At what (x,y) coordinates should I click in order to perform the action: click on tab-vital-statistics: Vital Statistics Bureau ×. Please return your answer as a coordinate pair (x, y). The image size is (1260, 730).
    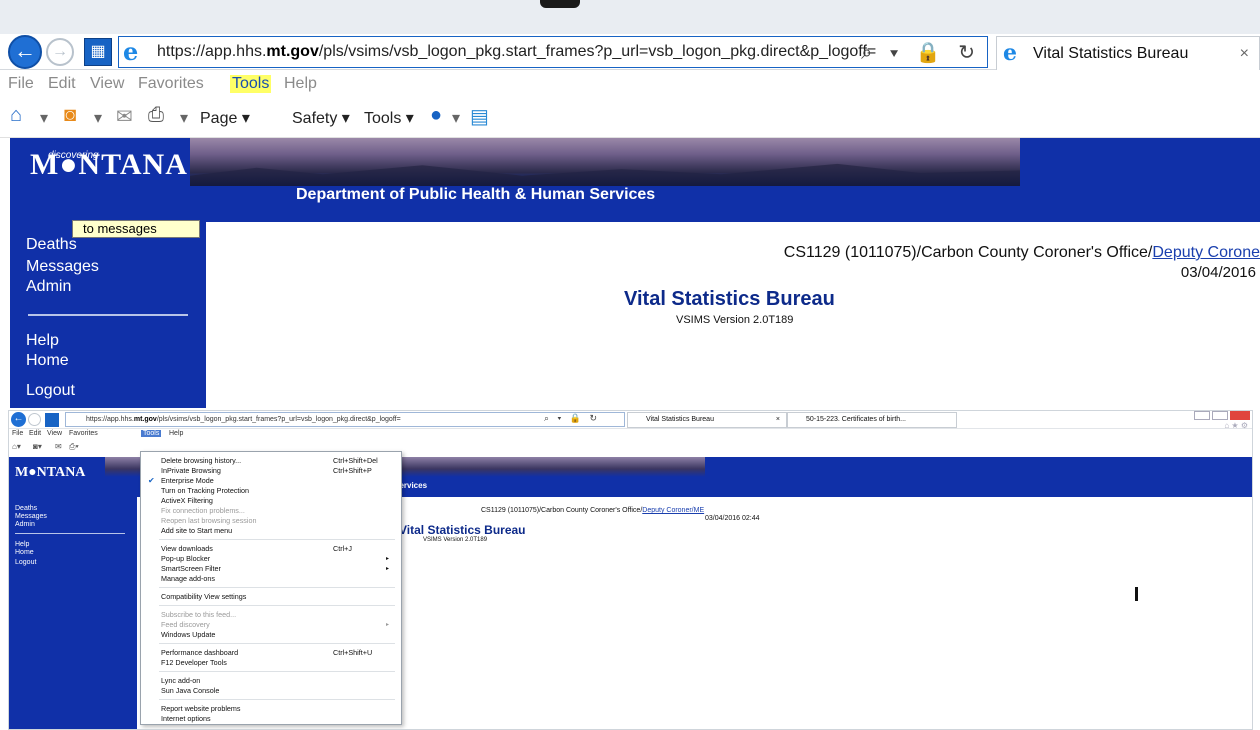
    Looking at the image, I should click on (707, 420).